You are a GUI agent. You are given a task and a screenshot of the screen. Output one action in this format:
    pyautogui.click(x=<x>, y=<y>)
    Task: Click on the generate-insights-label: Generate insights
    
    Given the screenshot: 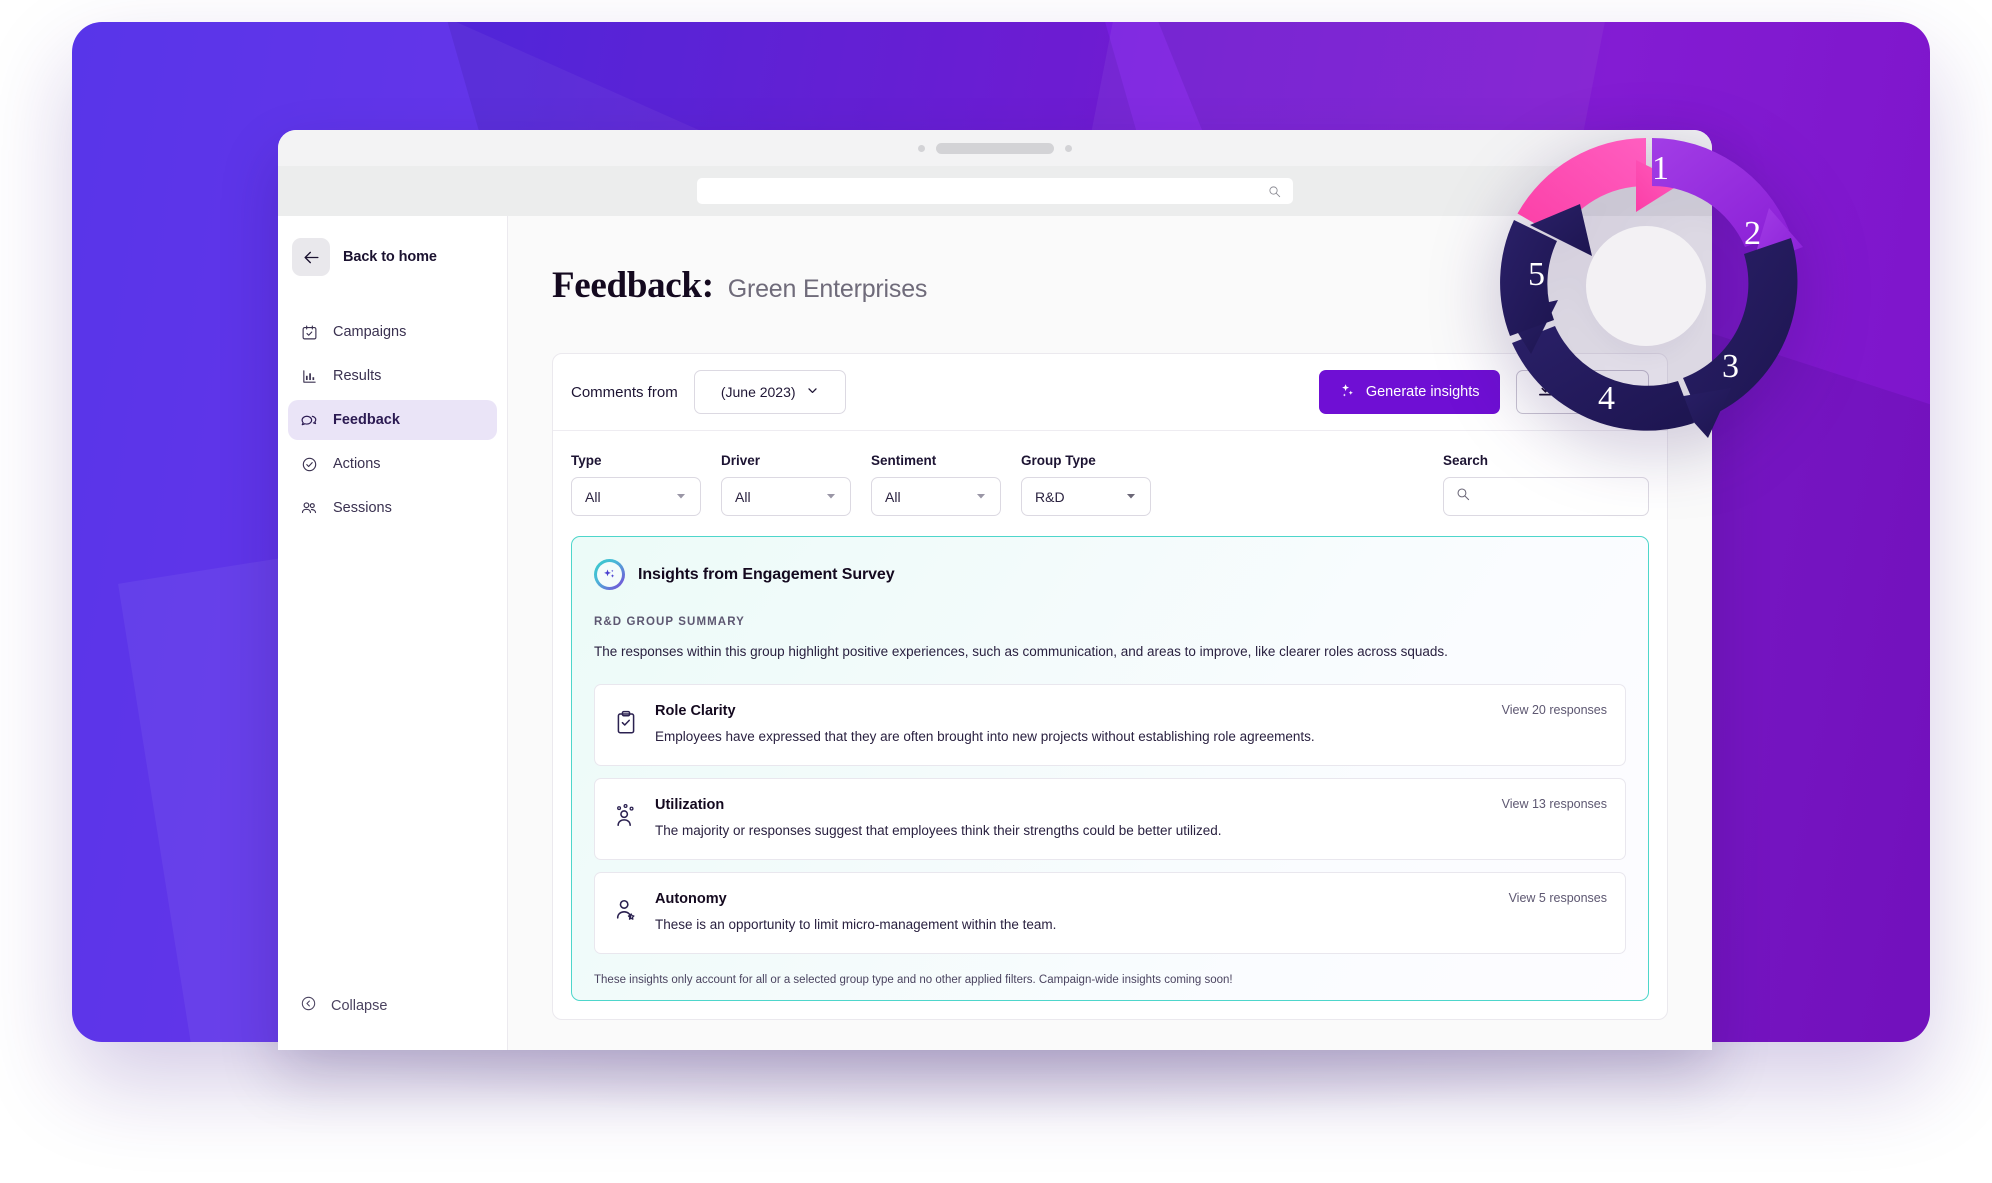 What is the action you would take?
    pyautogui.click(x=1422, y=392)
    